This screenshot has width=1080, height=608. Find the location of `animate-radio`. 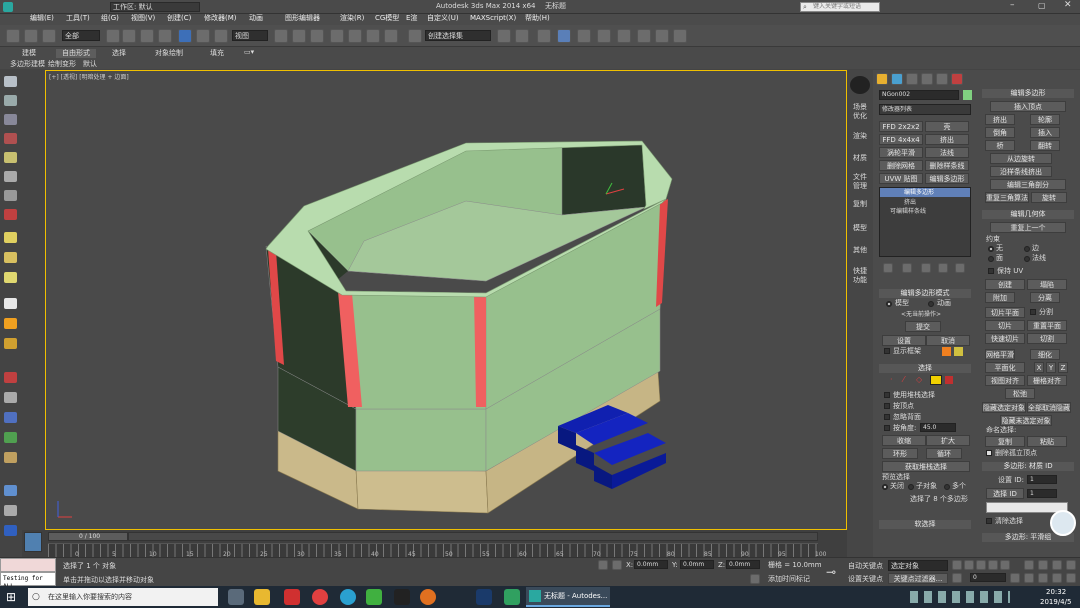

animate-radio is located at coordinates (931, 304).